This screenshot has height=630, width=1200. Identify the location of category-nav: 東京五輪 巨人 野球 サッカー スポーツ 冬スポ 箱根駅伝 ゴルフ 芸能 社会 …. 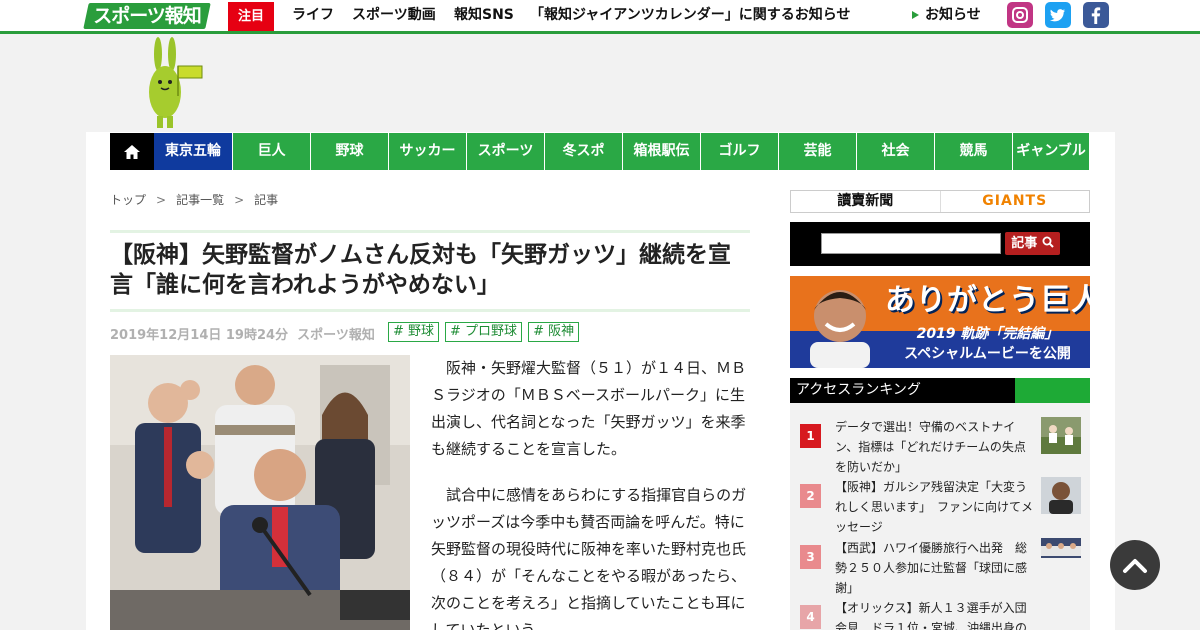
(599, 151).